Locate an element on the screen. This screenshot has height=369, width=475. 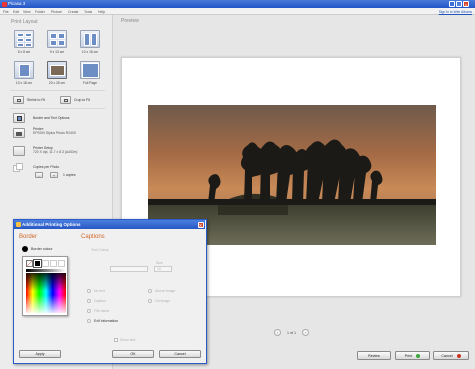
layout-9x13-button is located at coordinates (57, 39).